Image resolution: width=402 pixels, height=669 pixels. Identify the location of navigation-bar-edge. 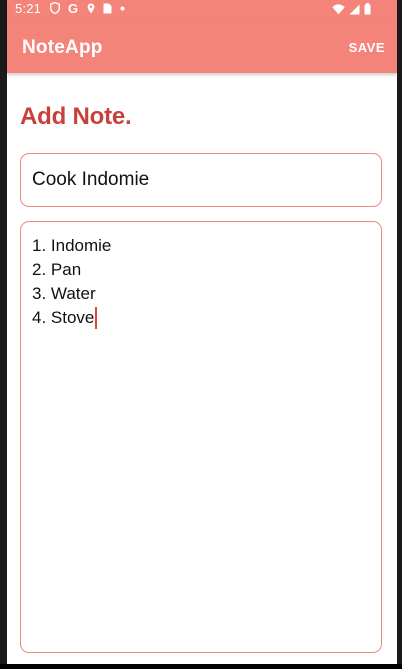
(201, 666).